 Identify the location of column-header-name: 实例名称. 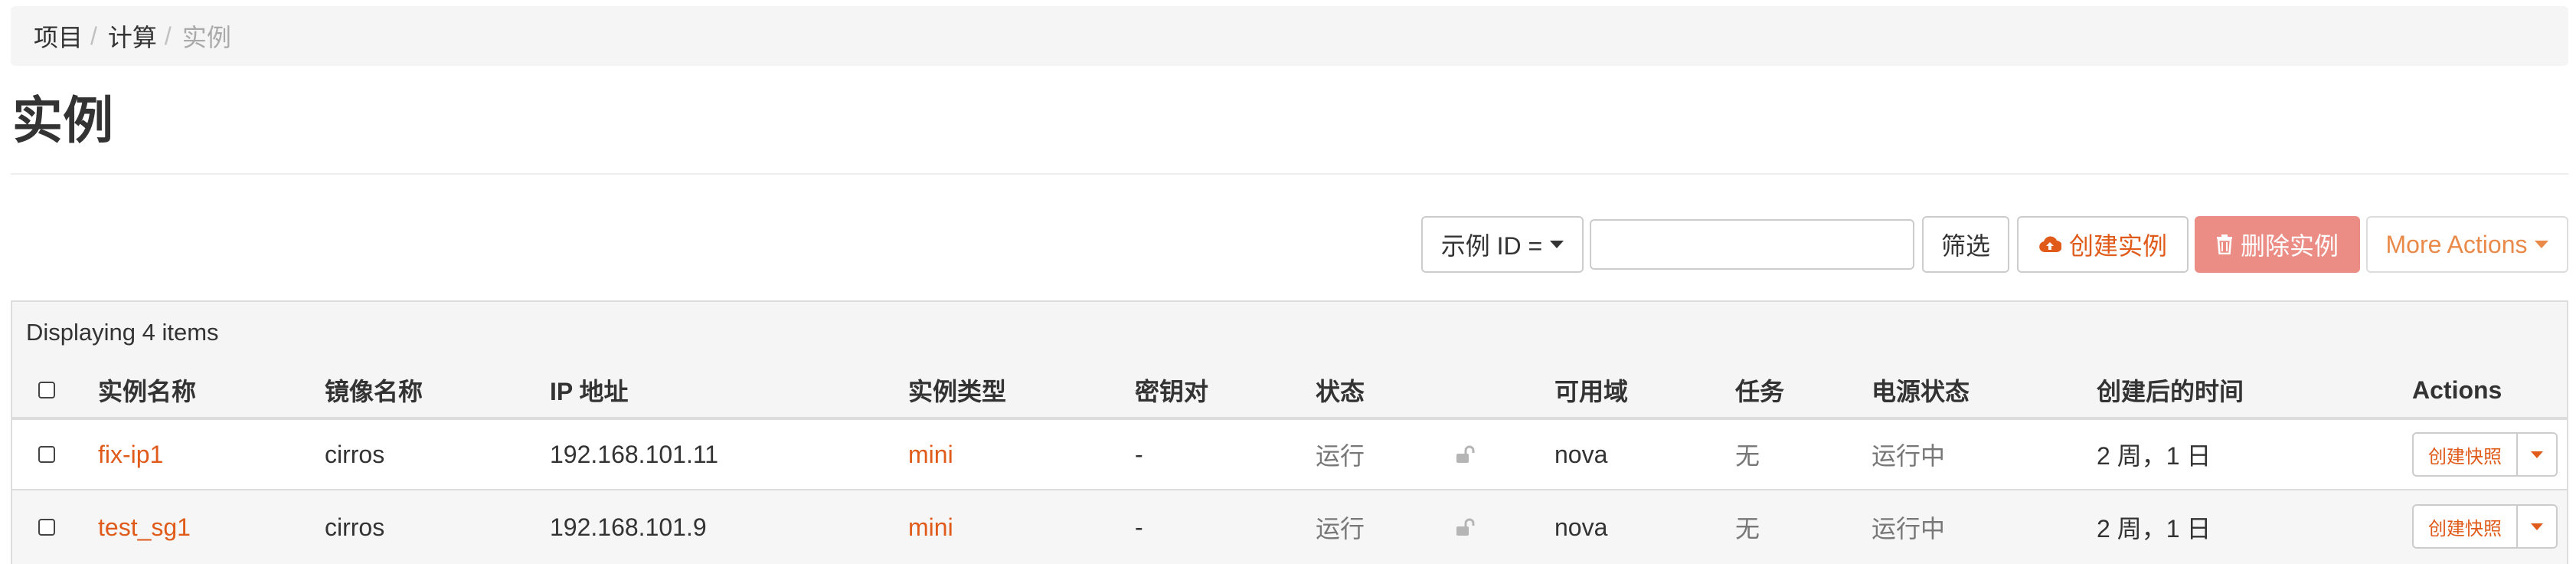
(147, 390).